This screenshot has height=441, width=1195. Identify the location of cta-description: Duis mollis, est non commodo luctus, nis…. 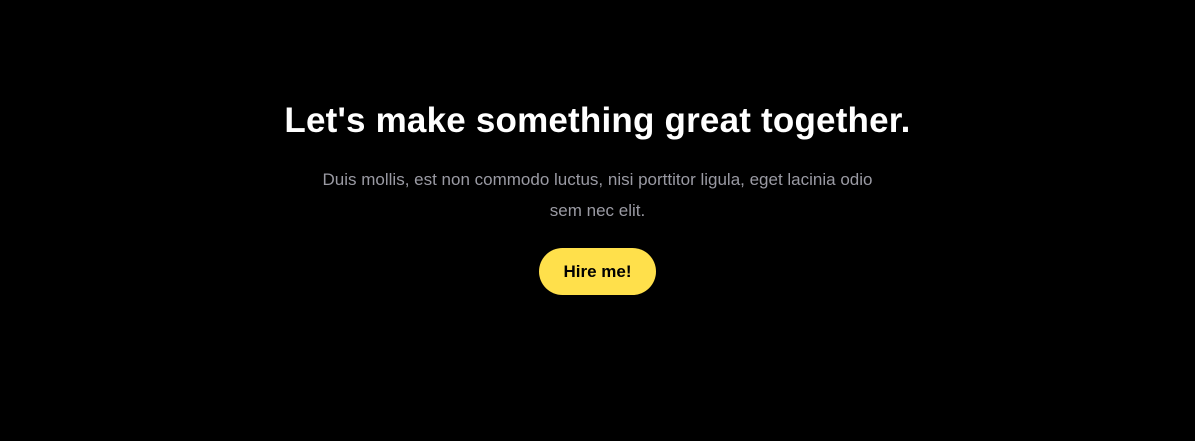
(597, 195).